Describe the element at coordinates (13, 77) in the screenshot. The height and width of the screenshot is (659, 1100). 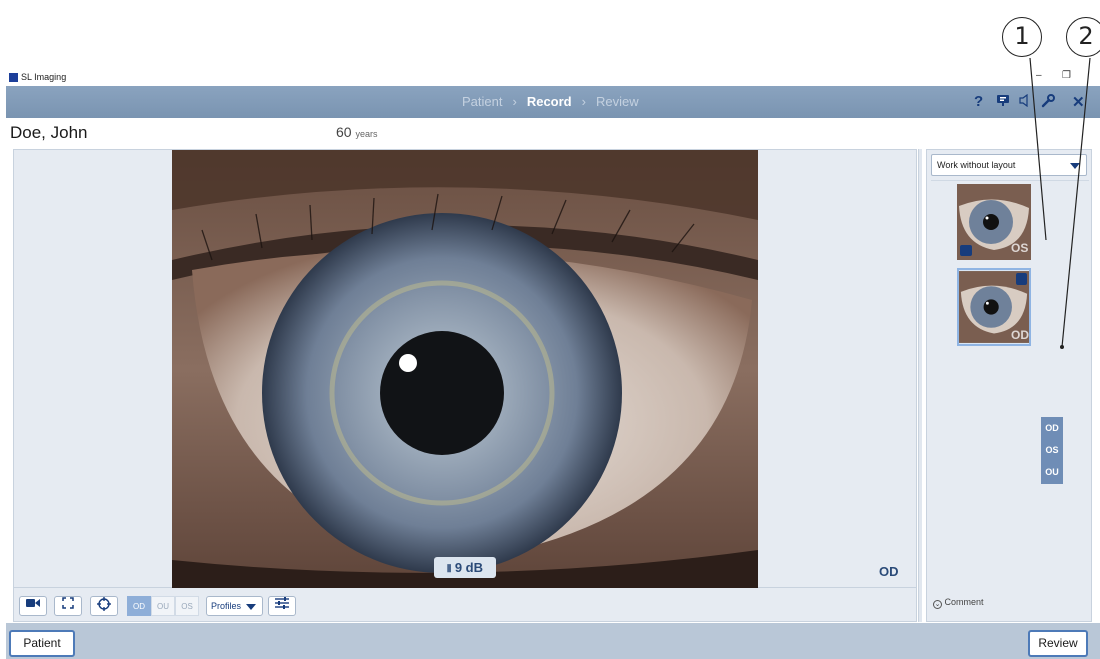
I see `app-icon` at that location.